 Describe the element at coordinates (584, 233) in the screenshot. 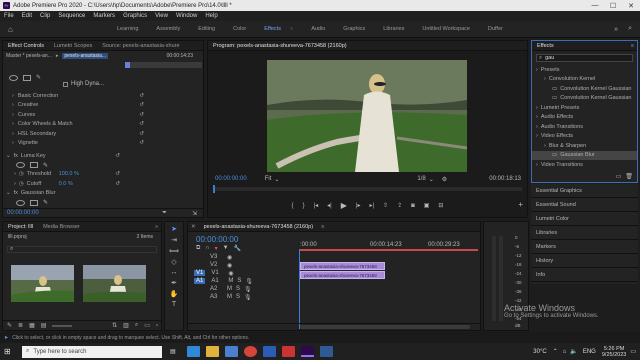

I see `panel-libraries: Libraries` at that location.